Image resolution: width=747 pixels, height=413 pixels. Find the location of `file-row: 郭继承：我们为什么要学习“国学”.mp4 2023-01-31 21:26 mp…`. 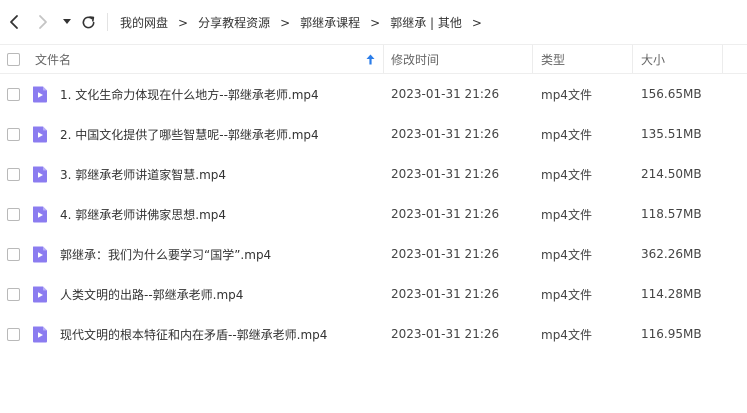

file-row: 郭继承：我们为什么要学习“国学”.mp4 2023-01-31 21:26 mp… is located at coordinates (373, 254).